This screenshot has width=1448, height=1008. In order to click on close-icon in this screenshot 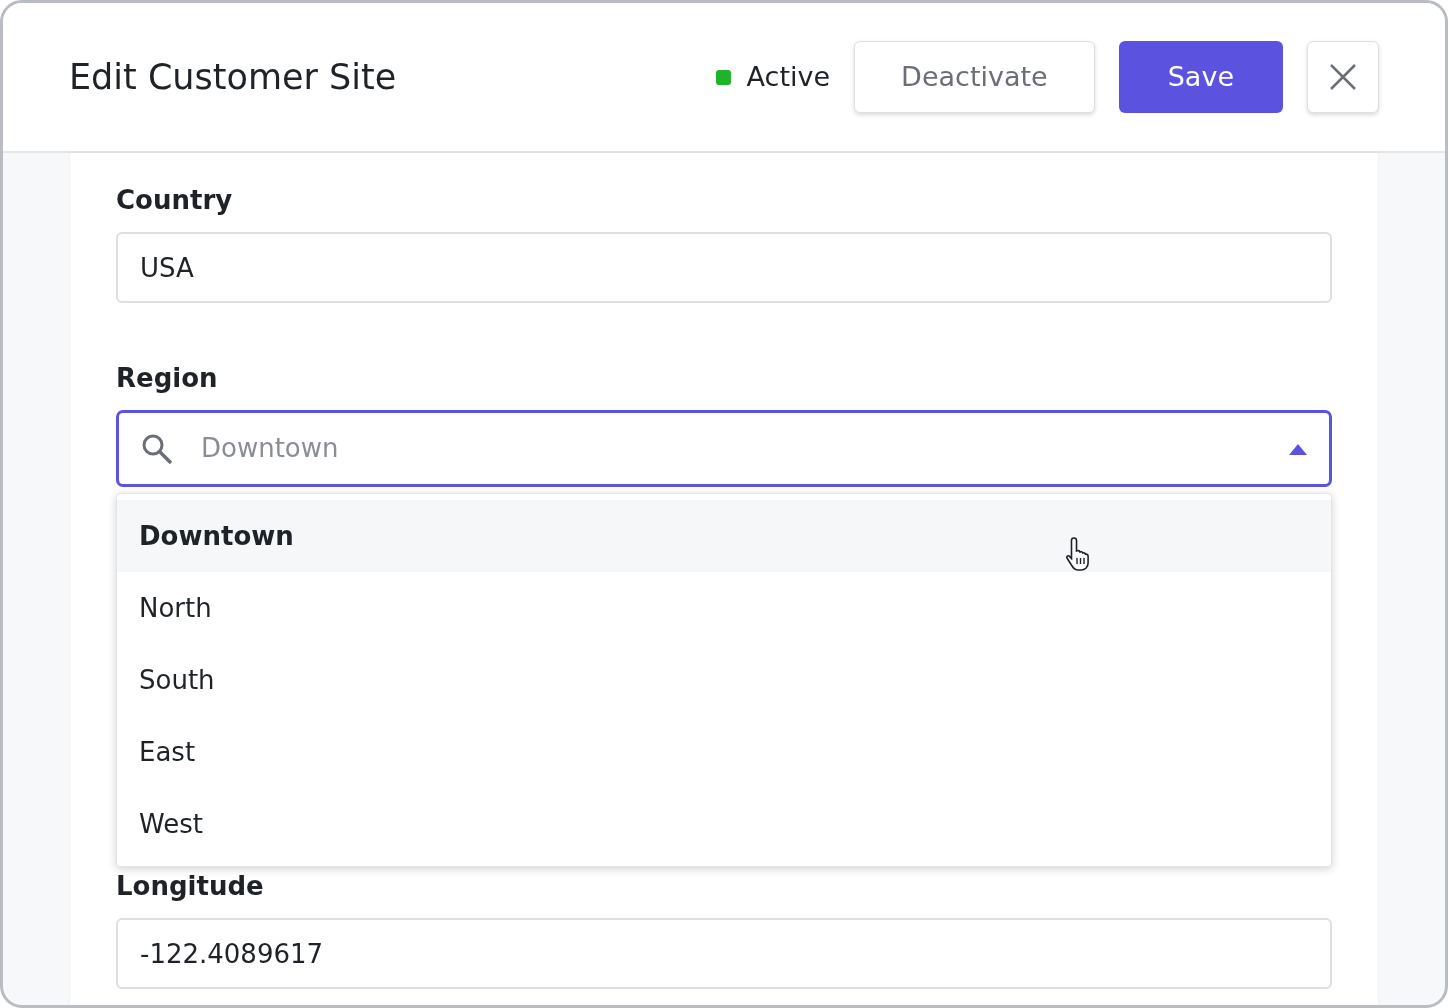, I will do `click(1343, 77)`.